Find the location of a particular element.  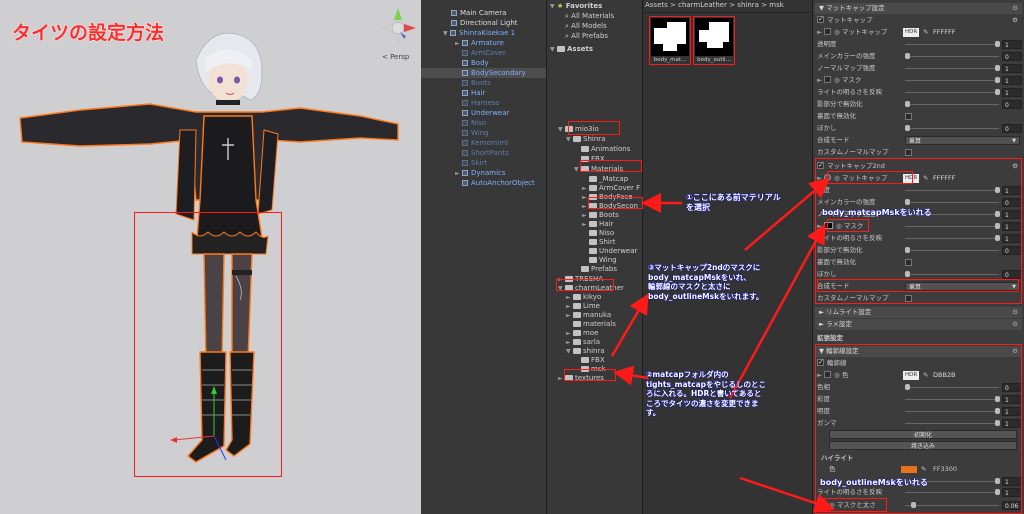

backface-row: 裏面で無効化 is located at coordinates (918, 116).